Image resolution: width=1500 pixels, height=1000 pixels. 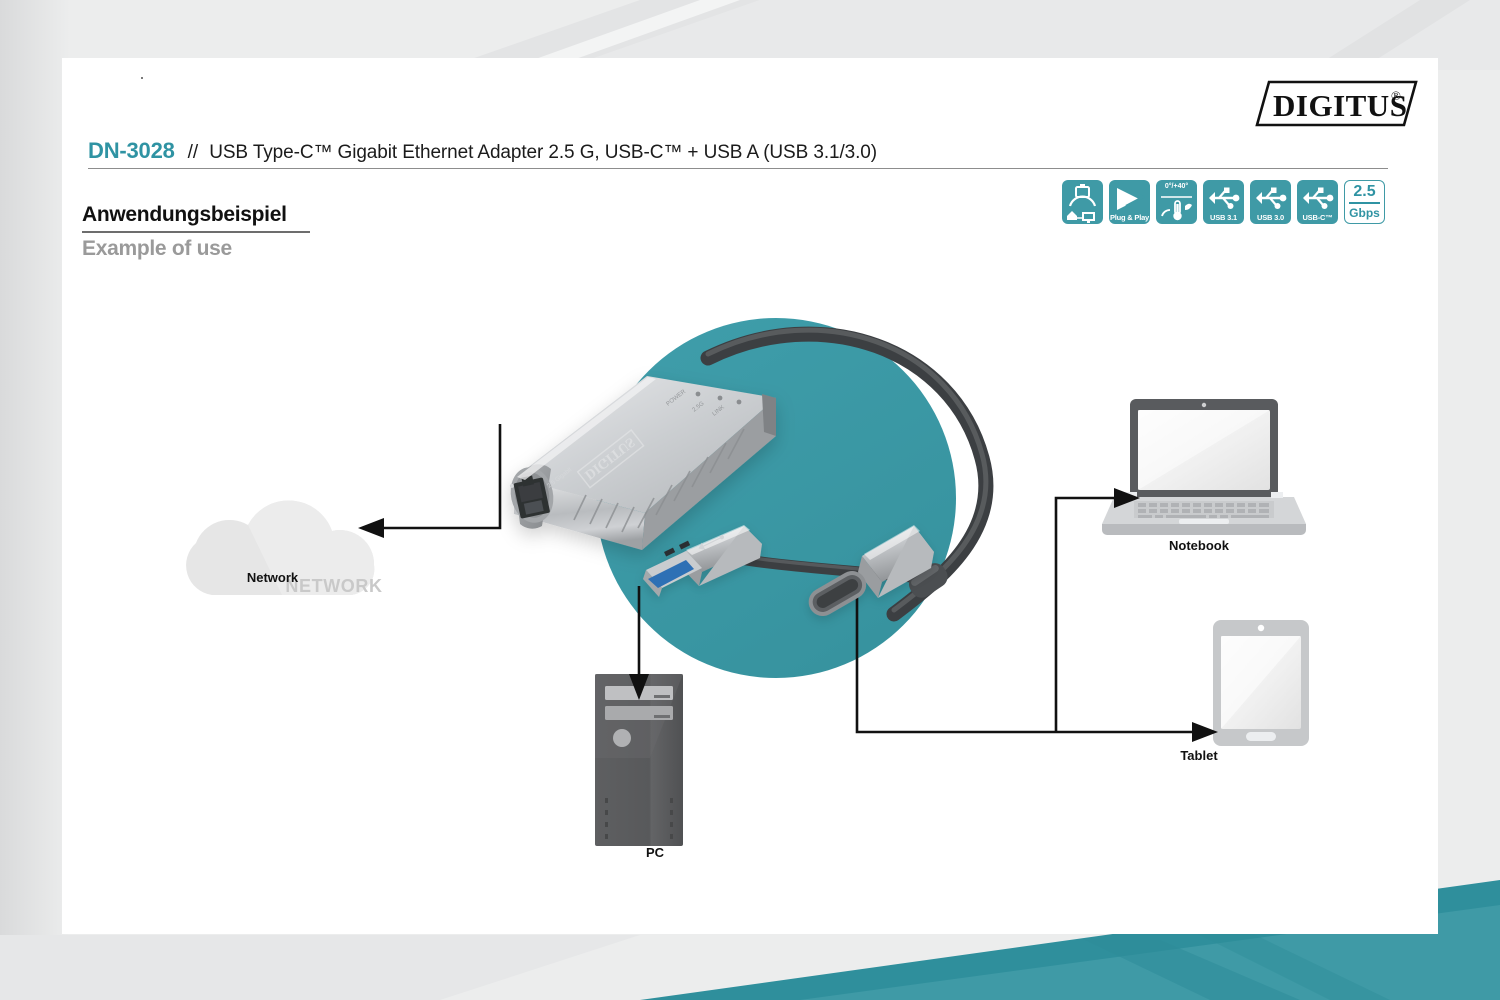 What do you see at coordinates (1199, 545) in the screenshot?
I see `label-notebook: Notebook` at bounding box center [1199, 545].